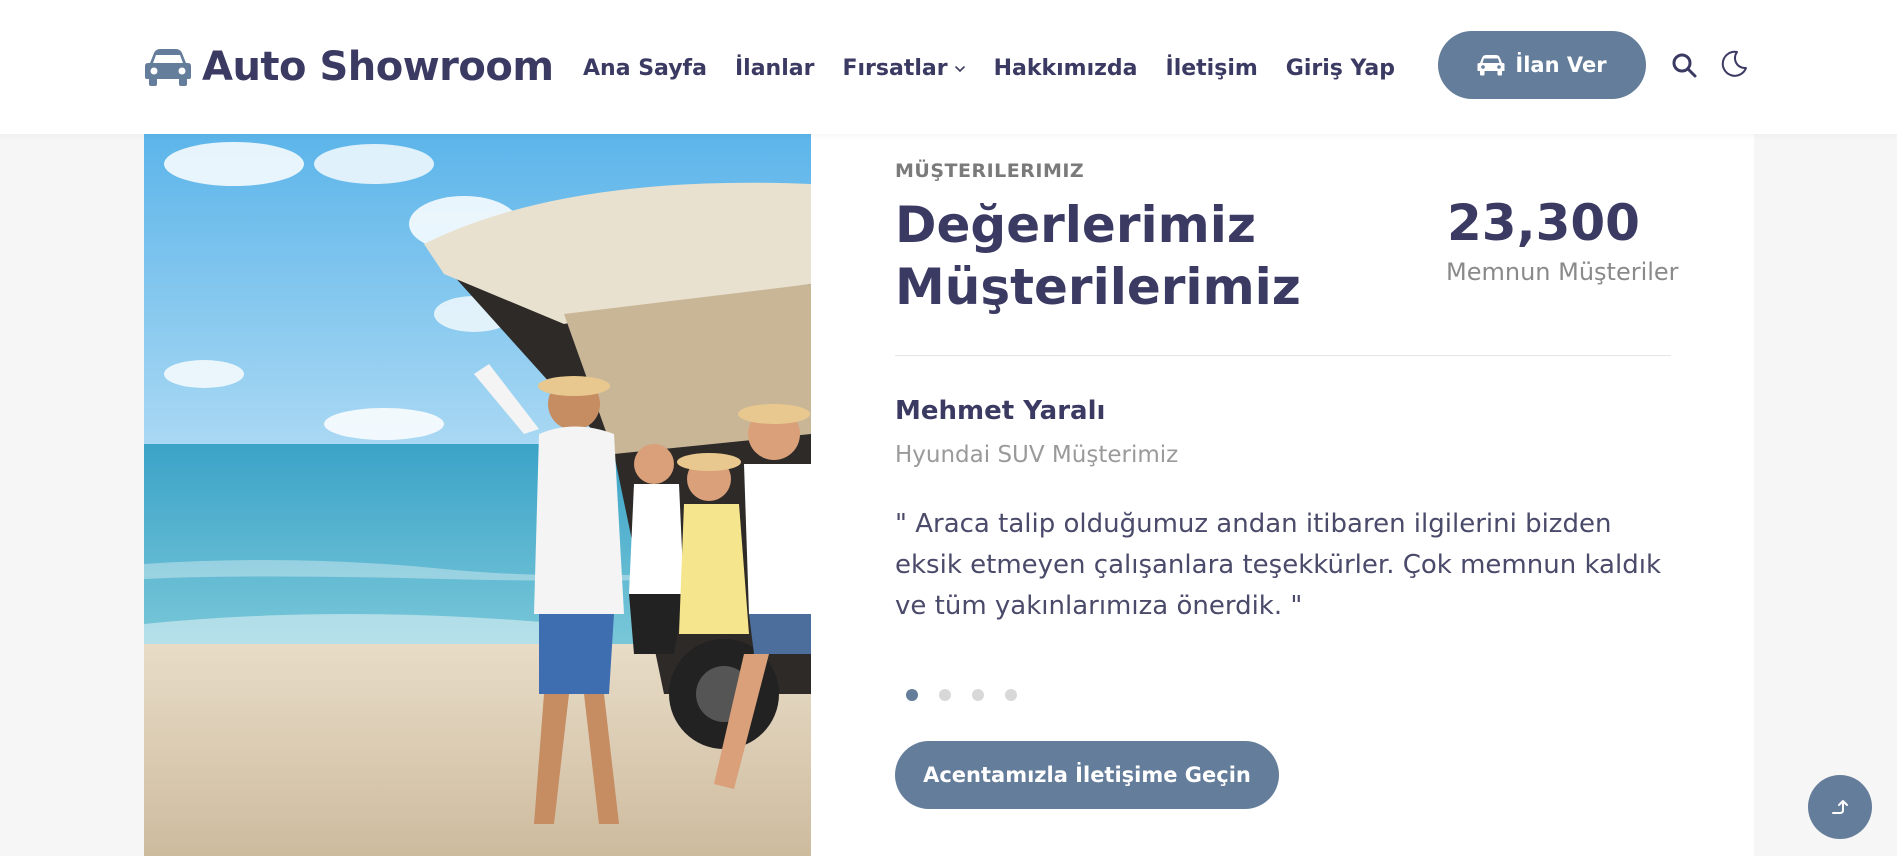  I want to click on nav-item-label: Fırsatlar, so click(895, 68).